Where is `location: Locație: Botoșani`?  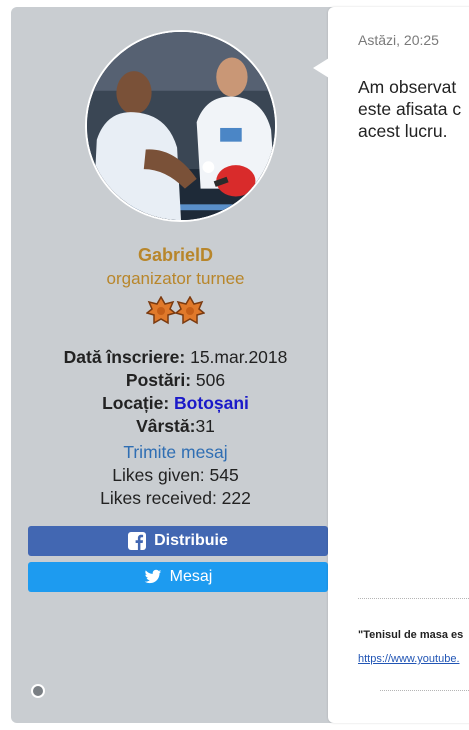 location: Locație: Botoșani is located at coordinates (175, 403).